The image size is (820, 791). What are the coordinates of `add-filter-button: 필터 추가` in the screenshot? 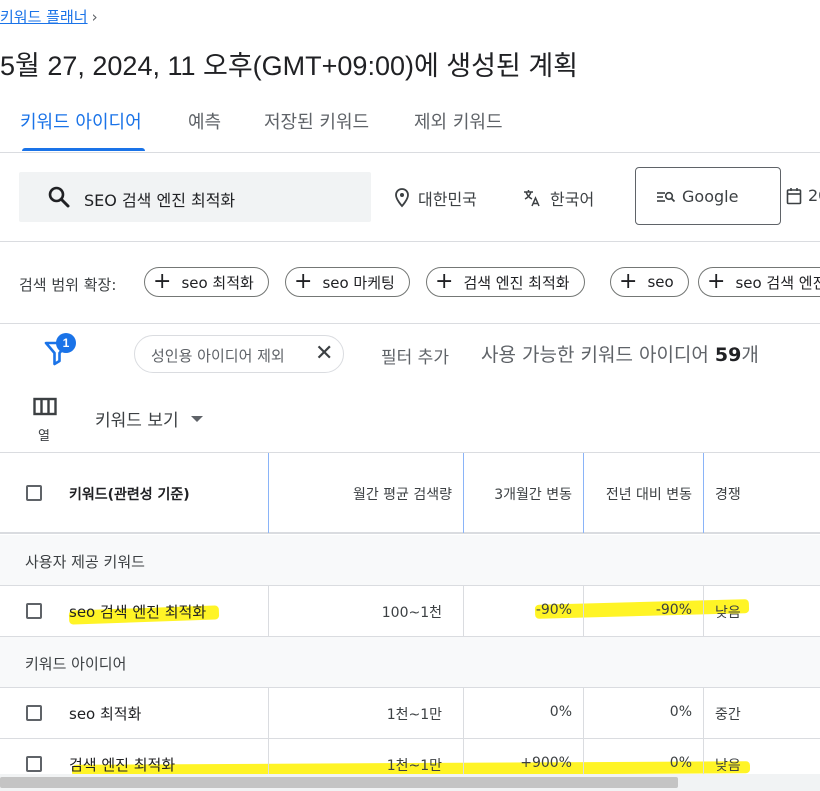 It's located at (415, 355).